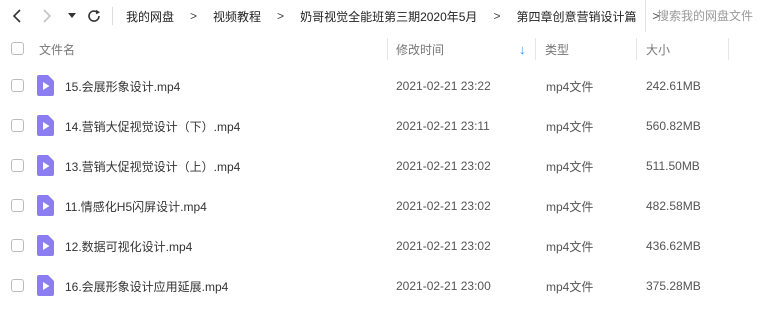  What do you see at coordinates (237, 16) in the screenshot?
I see `breadcrumb-item-video-tutorials: 视频教程` at bounding box center [237, 16].